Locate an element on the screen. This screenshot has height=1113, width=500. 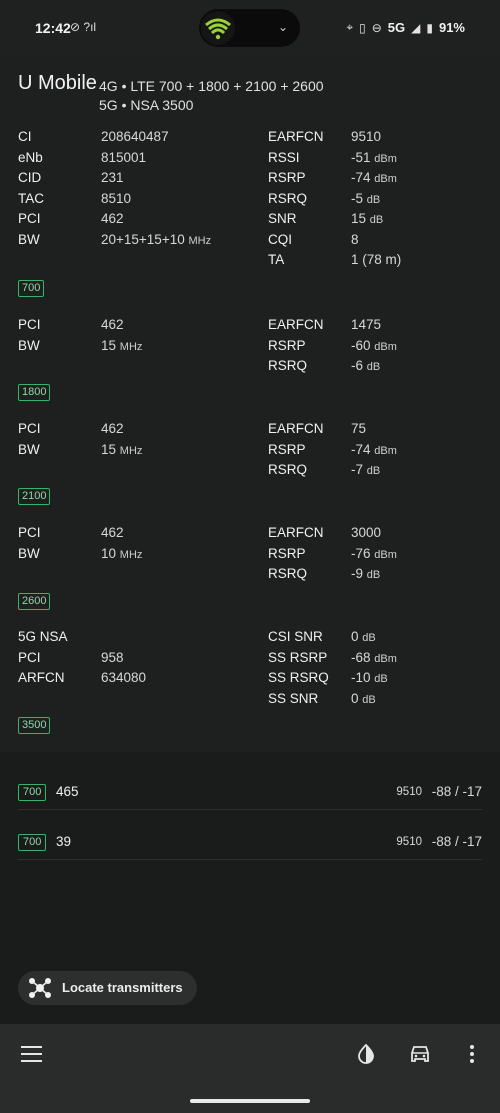
right-label: SS RSRP is located at coordinates (298, 657).